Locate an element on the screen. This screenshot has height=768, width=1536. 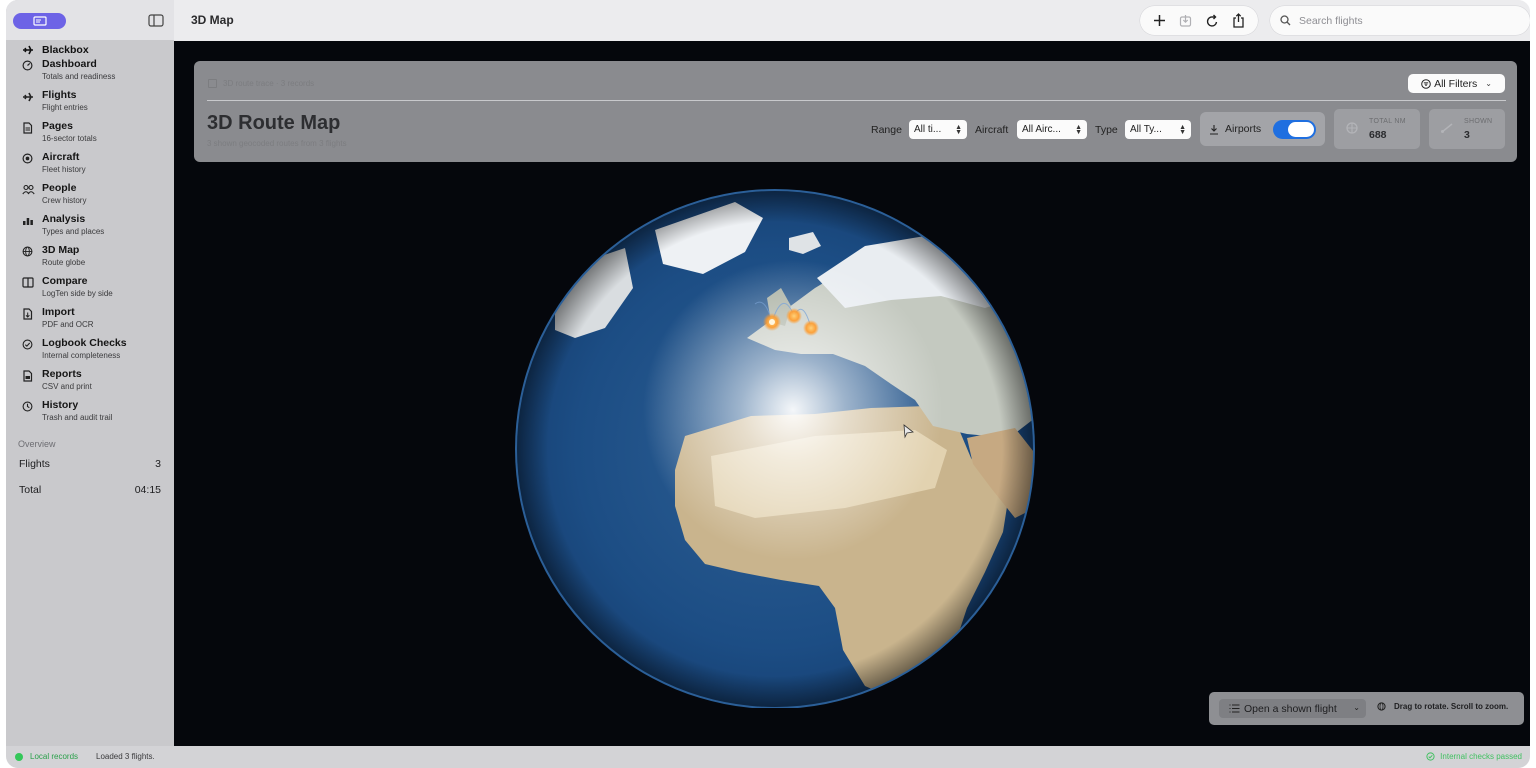
range-select: All ti... ▲ ▼ is located at coordinates (938, 129).